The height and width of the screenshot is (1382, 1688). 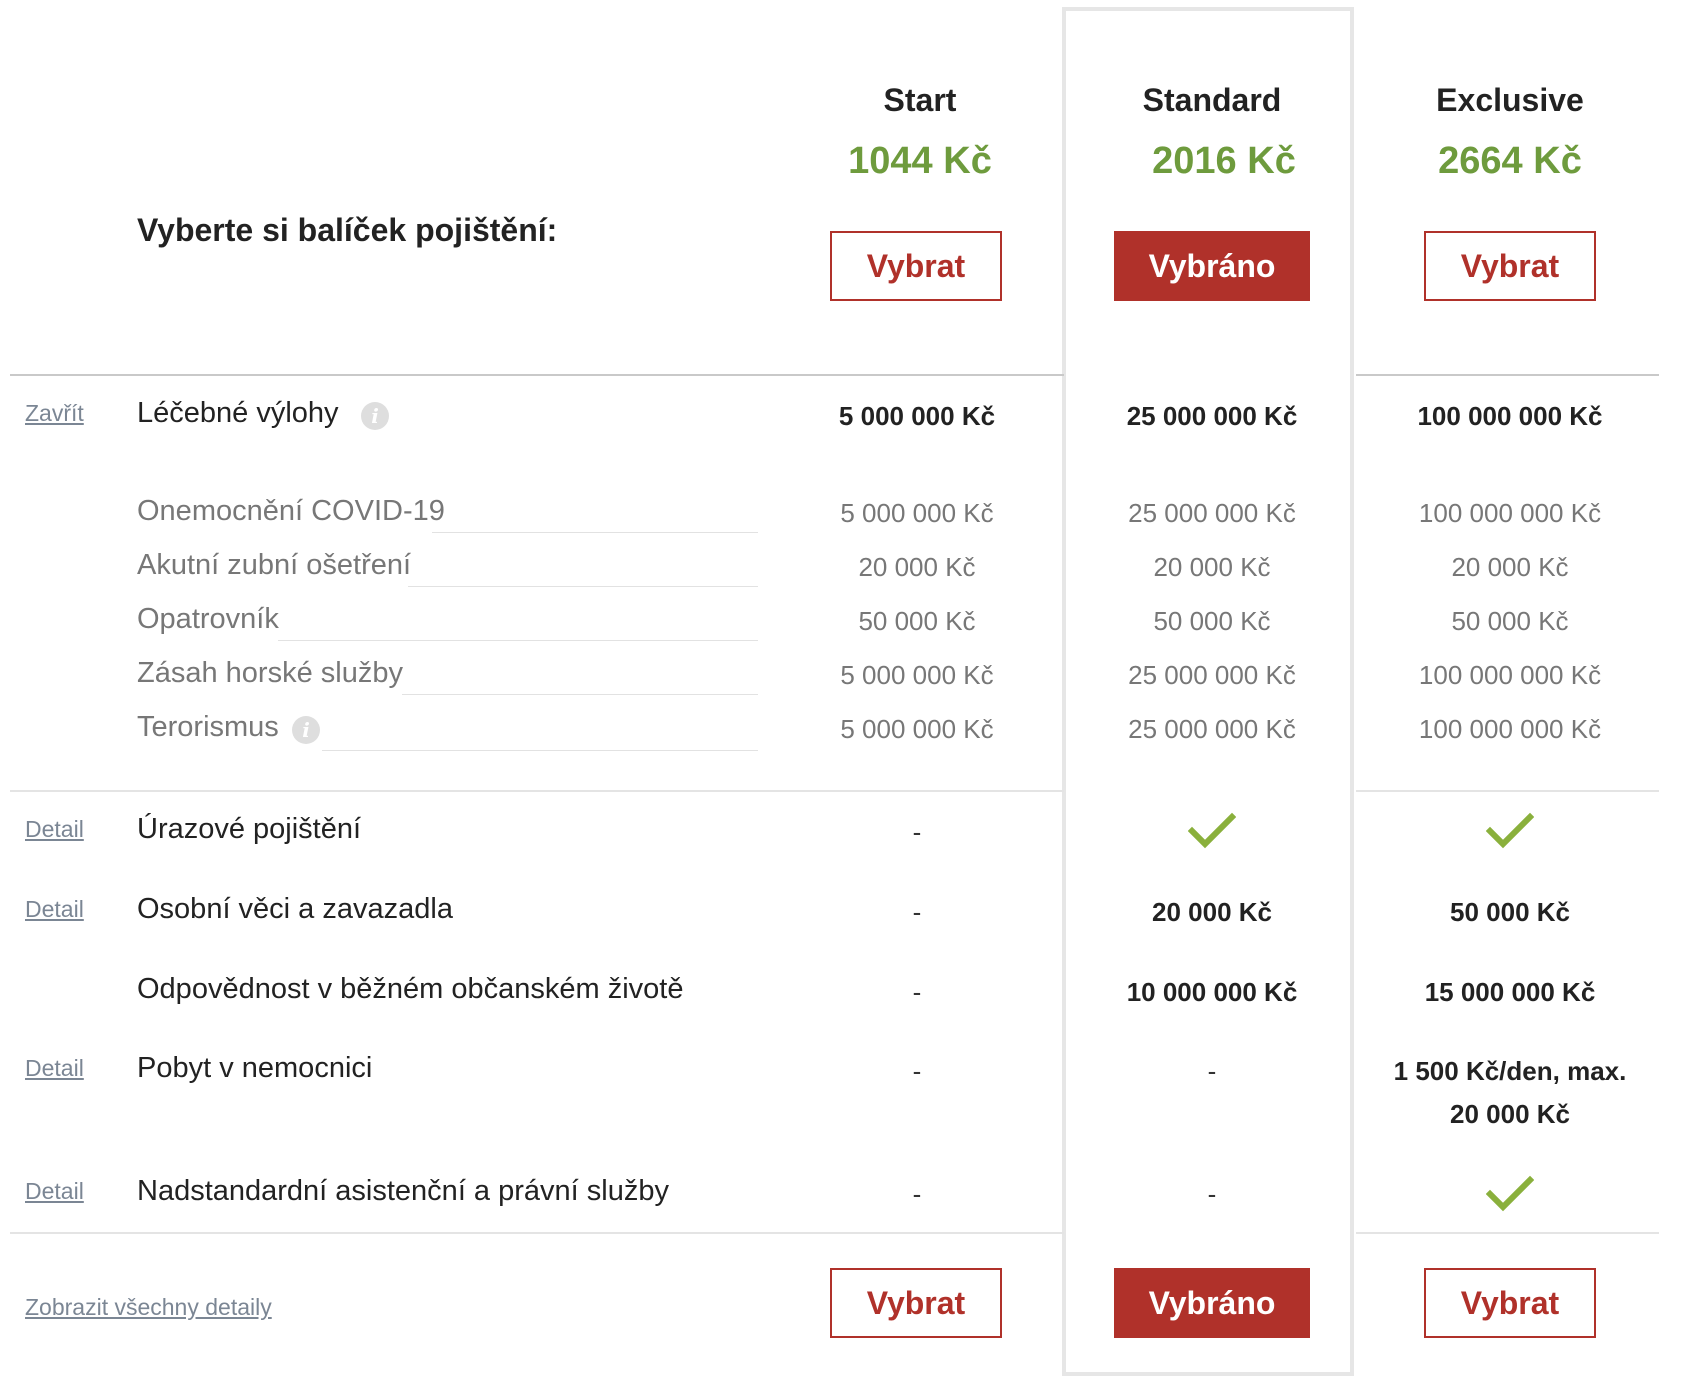 I want to click on value-cell: 15 000 000 Kč, so click(x=1510, y=992).